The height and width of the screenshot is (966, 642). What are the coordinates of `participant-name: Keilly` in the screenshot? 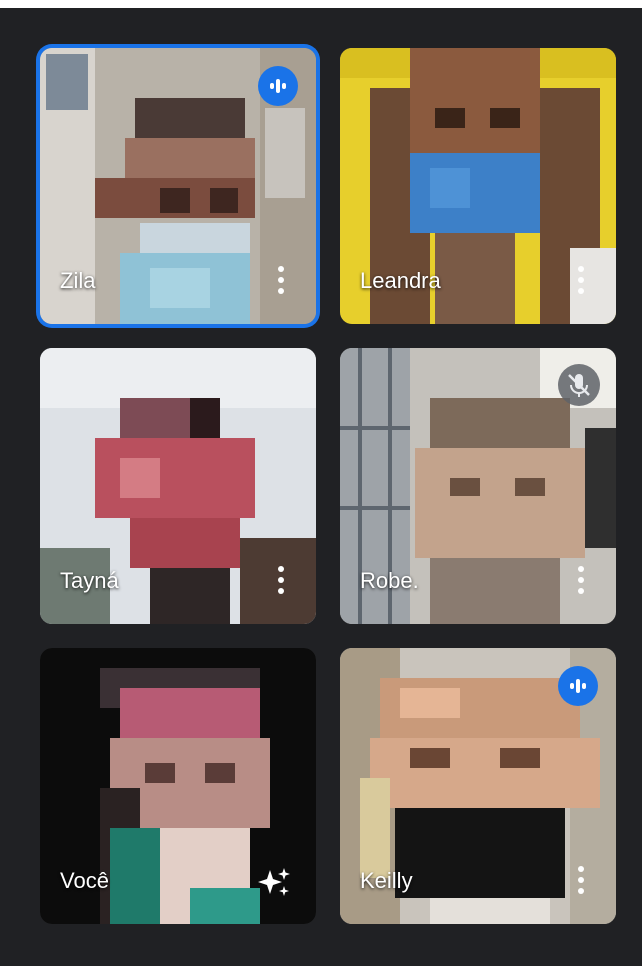 It's located at (386, 880).